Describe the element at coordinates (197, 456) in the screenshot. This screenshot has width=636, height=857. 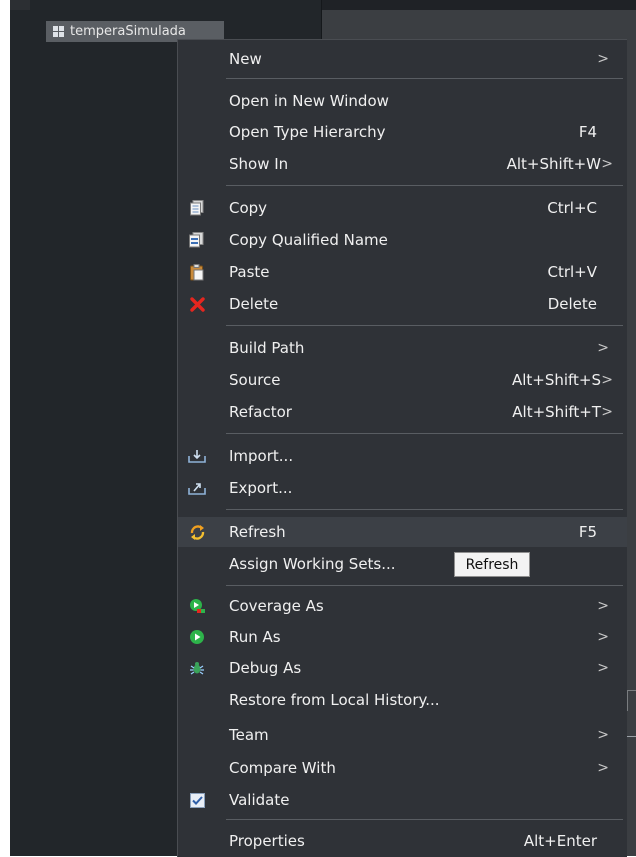
I see `import-icon` at that location.